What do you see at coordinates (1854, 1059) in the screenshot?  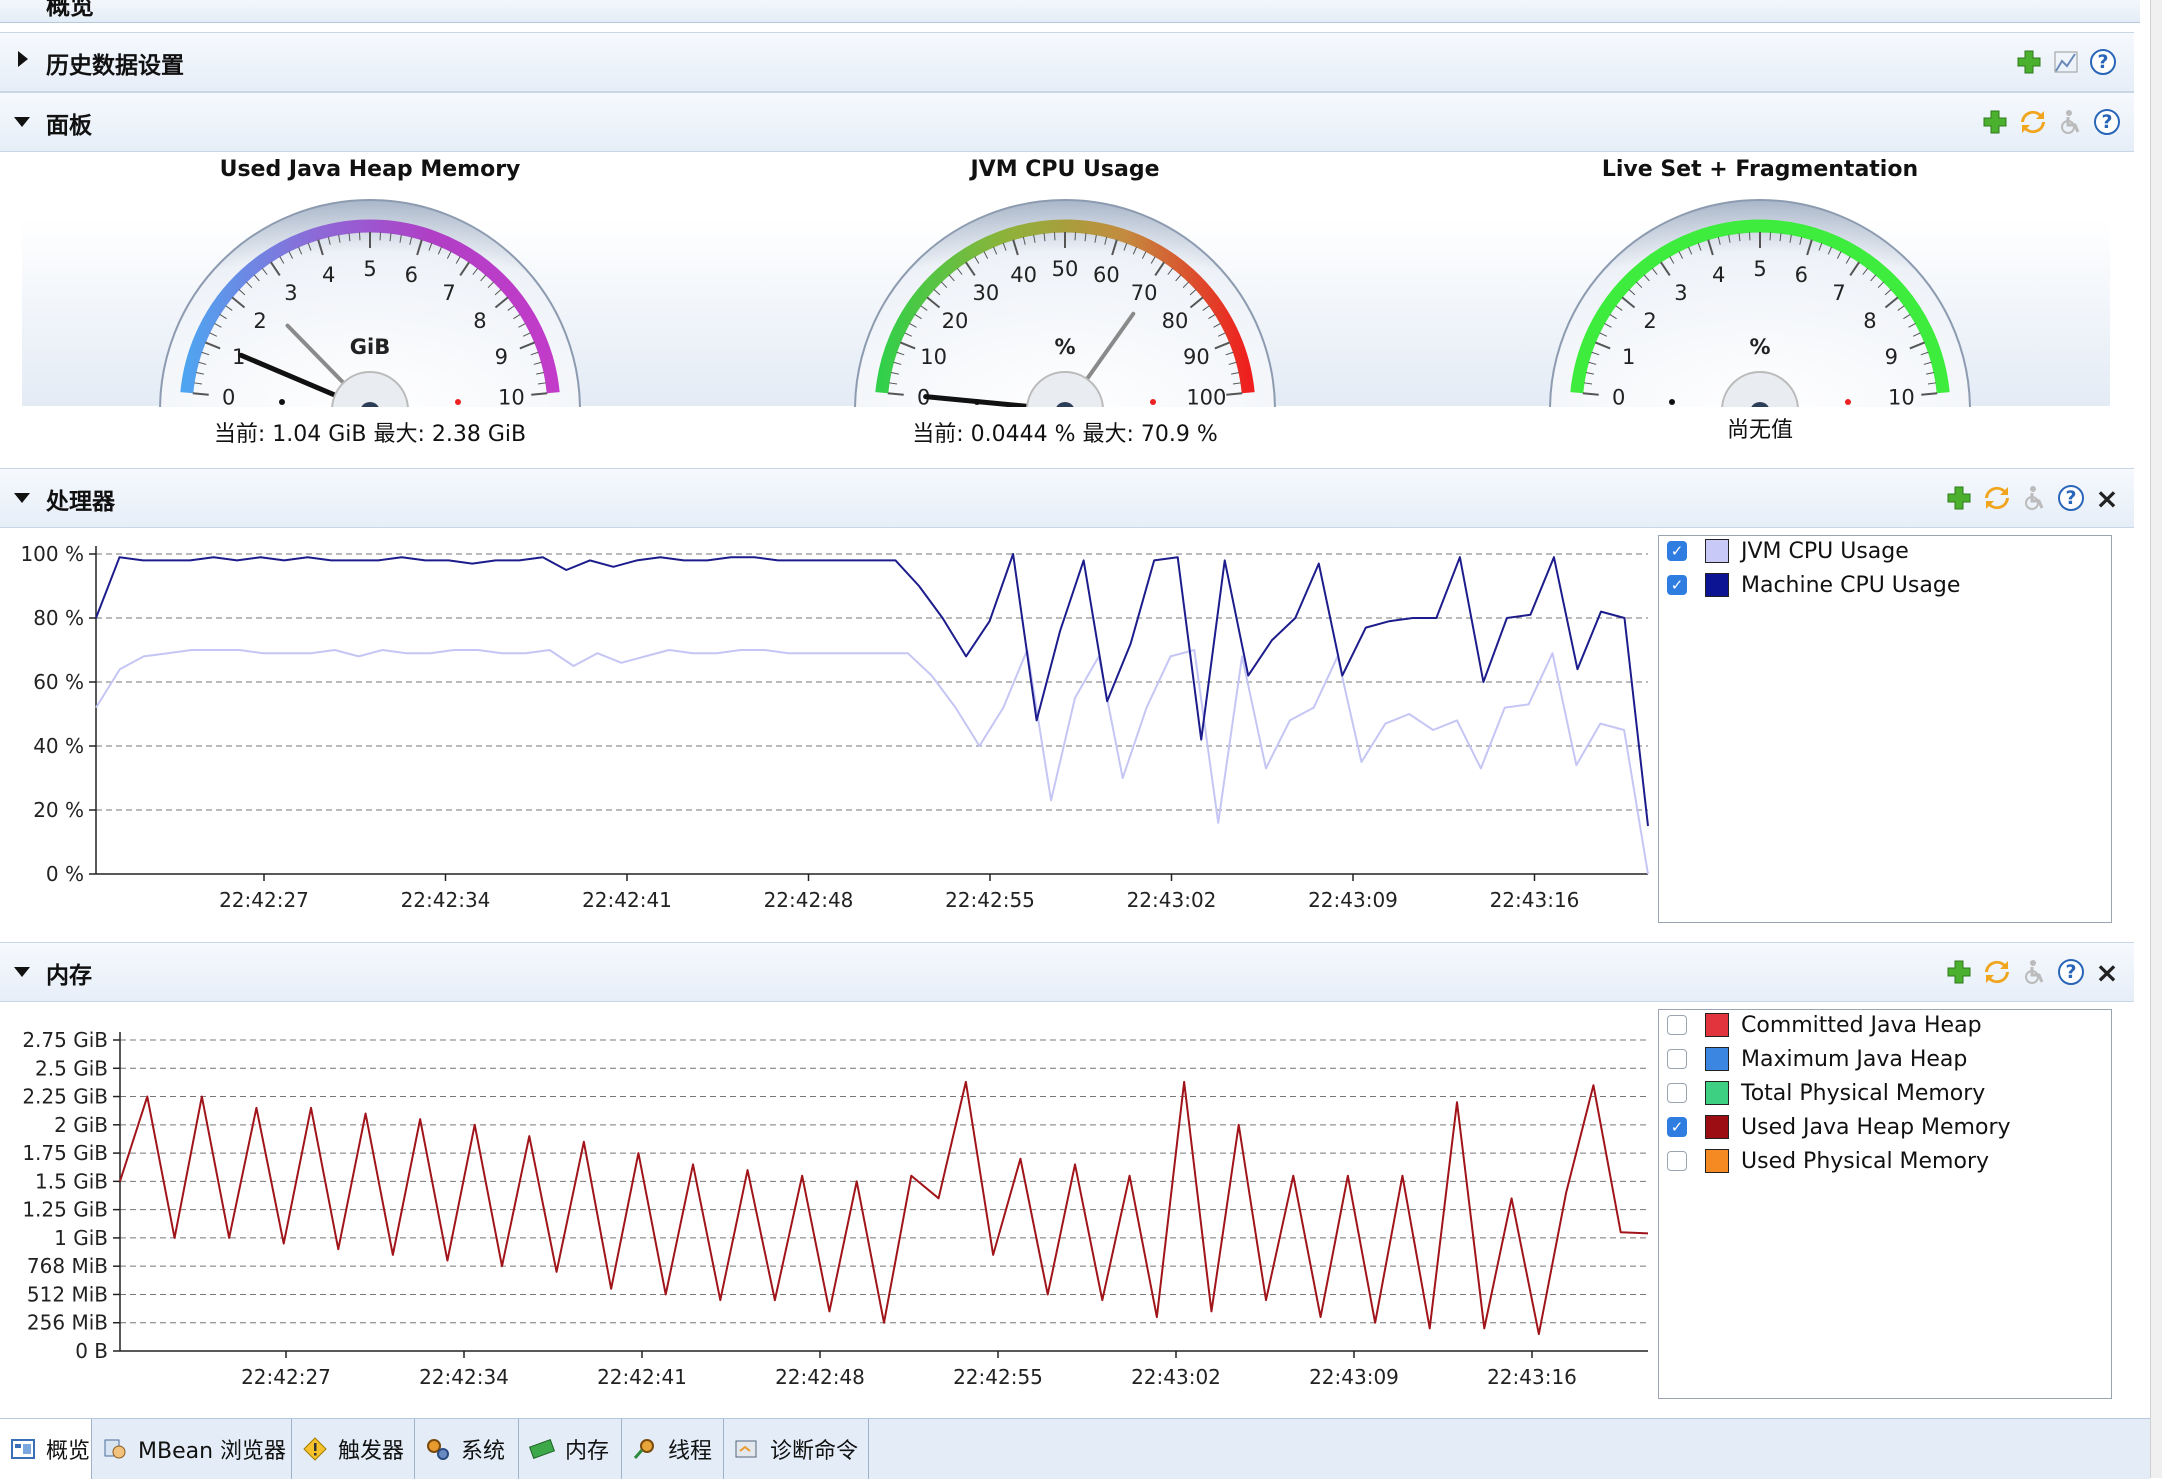 I see `legend-label: Maximum Java Heap` at bounding box center [1854, 1059].